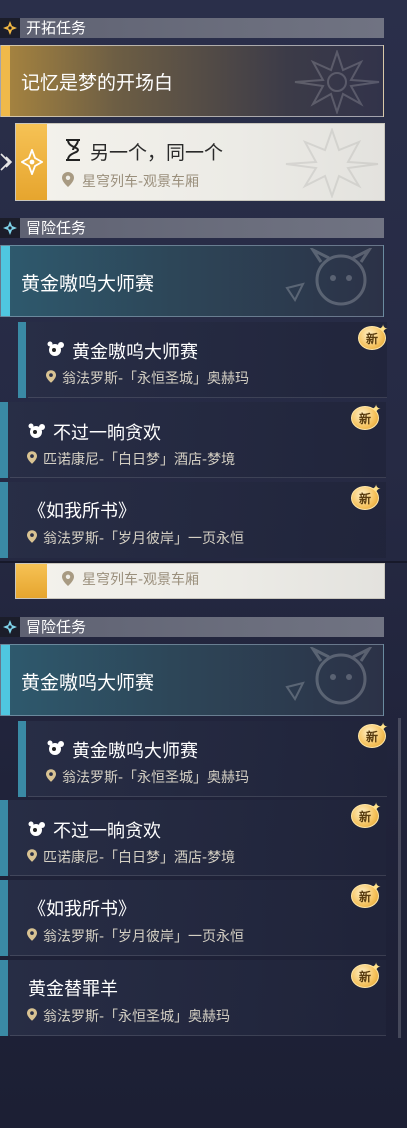  What do you see at coordinates (193, 998) in the screenshot?
I see `quest-item: 黄金替罪羊 翁法罗斯-「永恒圣城」奥赫玛` at bounding box center [193, 998].